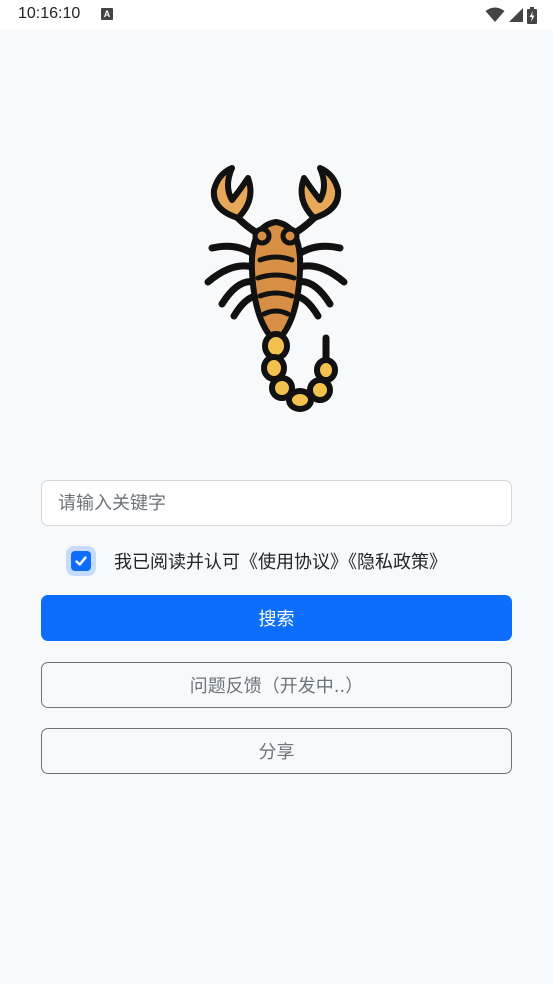  I want to click on status-time: 10:16:10, so click(49, 13).